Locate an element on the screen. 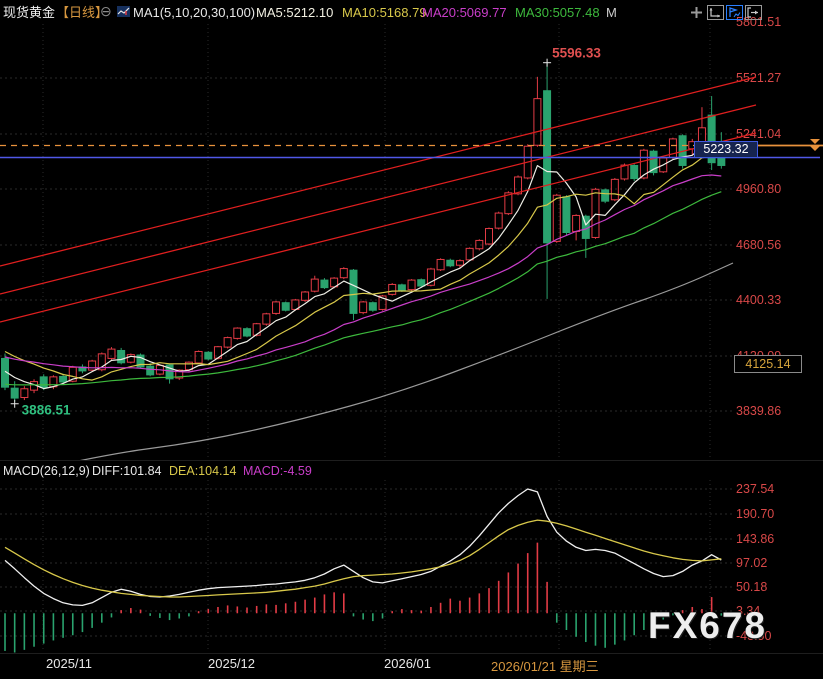 The width and height of the screenshot is (823, 679). panel-divider is located at coordinates (411, 460).